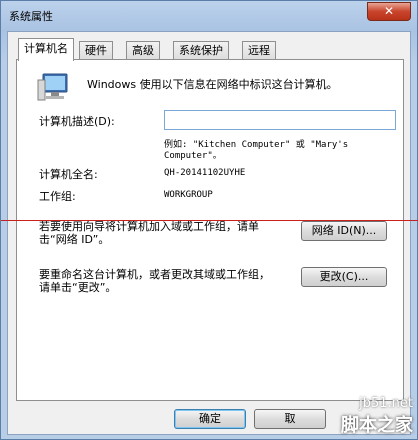  Describe the element at coordinates (290, 419) in the screenshot. I see `cancel-button: 取` at that location.